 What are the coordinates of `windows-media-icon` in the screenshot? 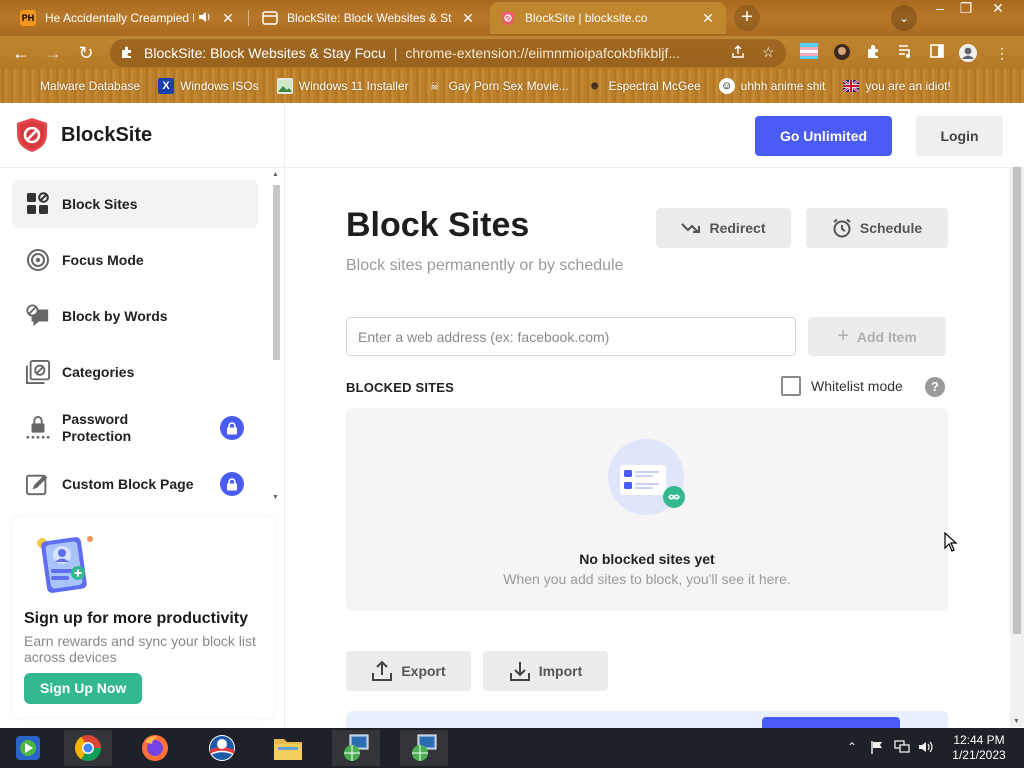 It's located at (28, 748).